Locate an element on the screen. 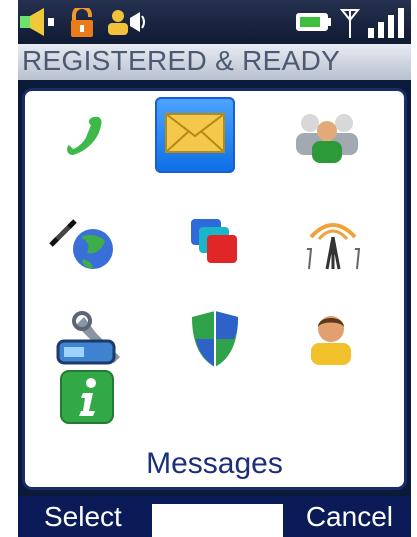 The width and height of the screenshot is (417, 537). menu-item-network is located at coordinates (83, 245).